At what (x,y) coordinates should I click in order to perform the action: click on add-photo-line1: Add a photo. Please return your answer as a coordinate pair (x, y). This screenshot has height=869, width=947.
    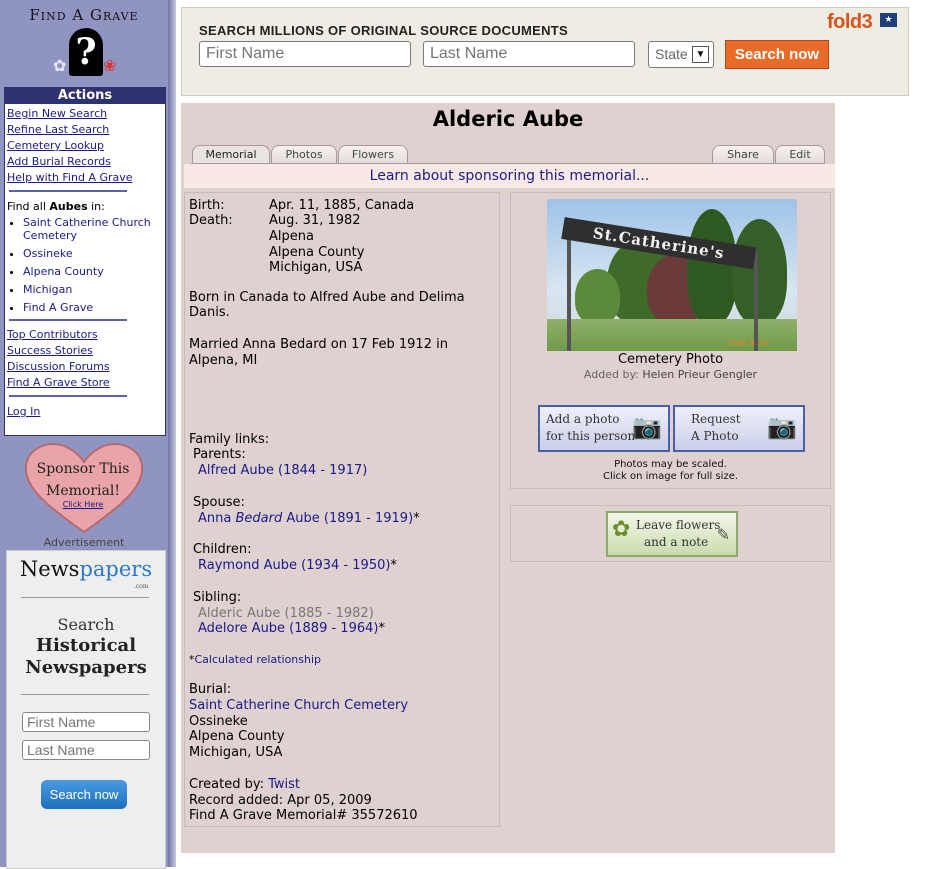
    Looking at the image, I should click on (583, 419).